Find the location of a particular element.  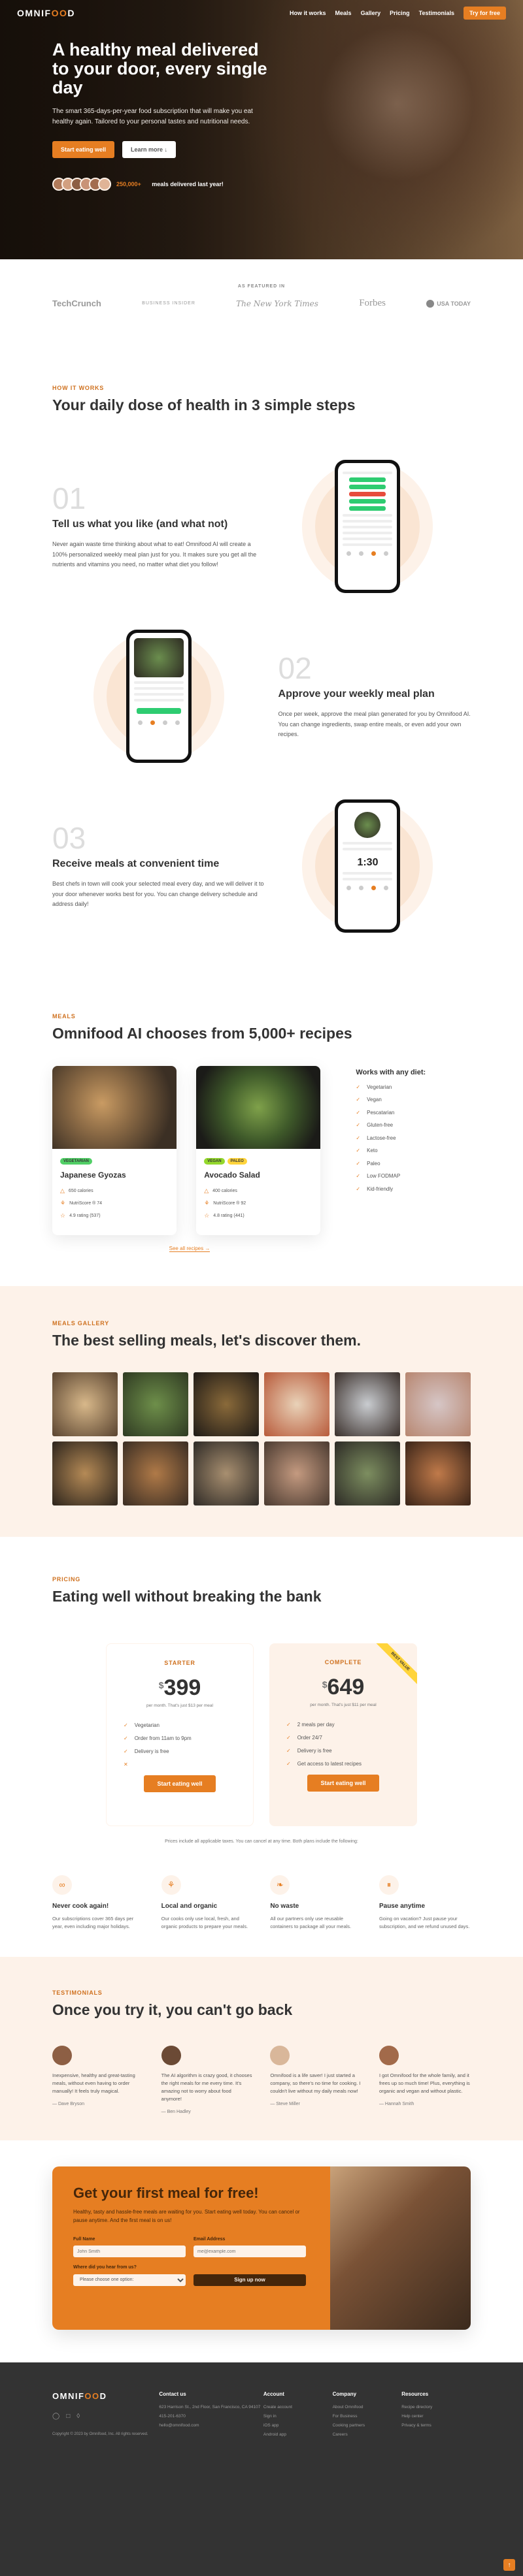

diet-item: ✓ Low FODMAP is located at coordinates (378, 1176).